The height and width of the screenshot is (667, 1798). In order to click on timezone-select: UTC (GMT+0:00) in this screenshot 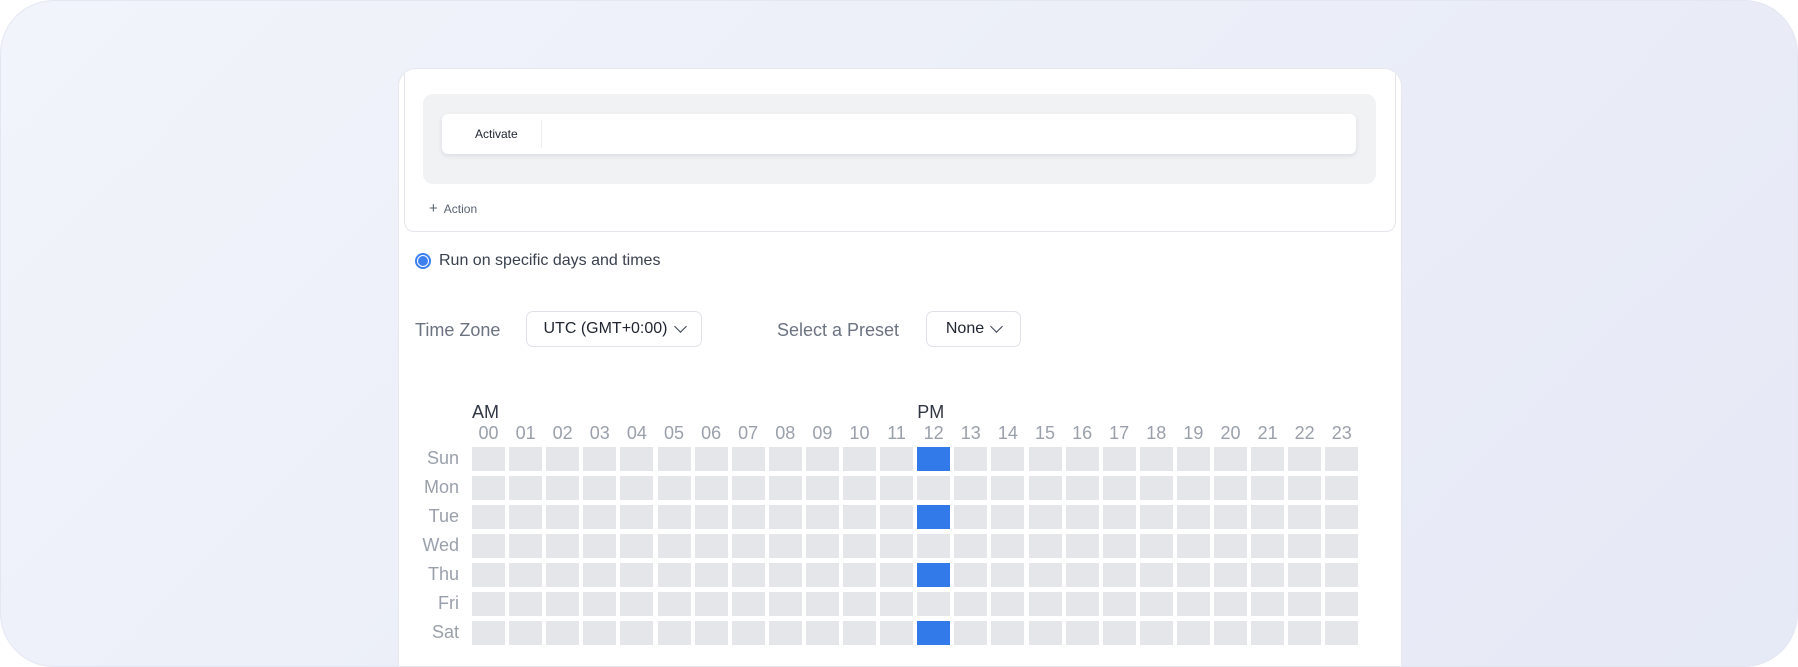, I will do `click(614, 329)`.